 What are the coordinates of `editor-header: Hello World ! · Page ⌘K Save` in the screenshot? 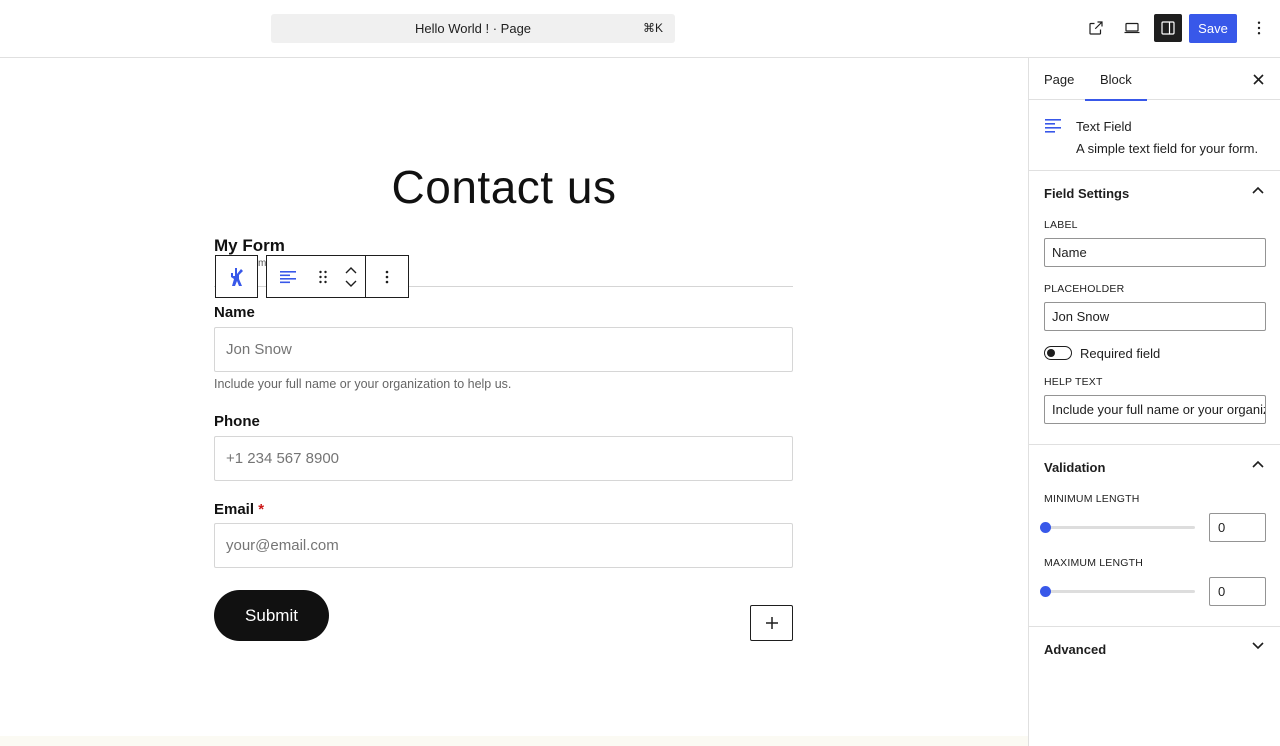 It's located at (640, 29).